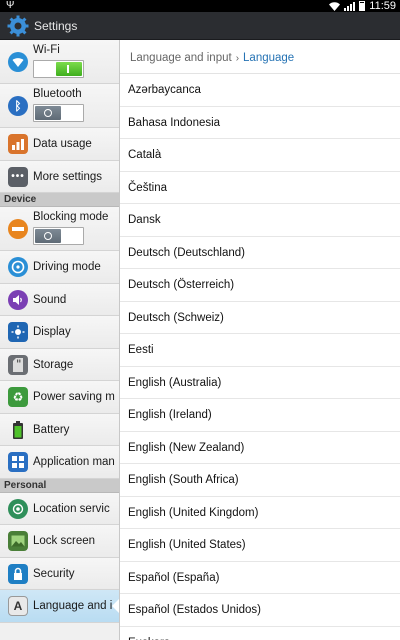 The image size is (400, 640). I want to click on battery-level-icon, so click(18, 430).